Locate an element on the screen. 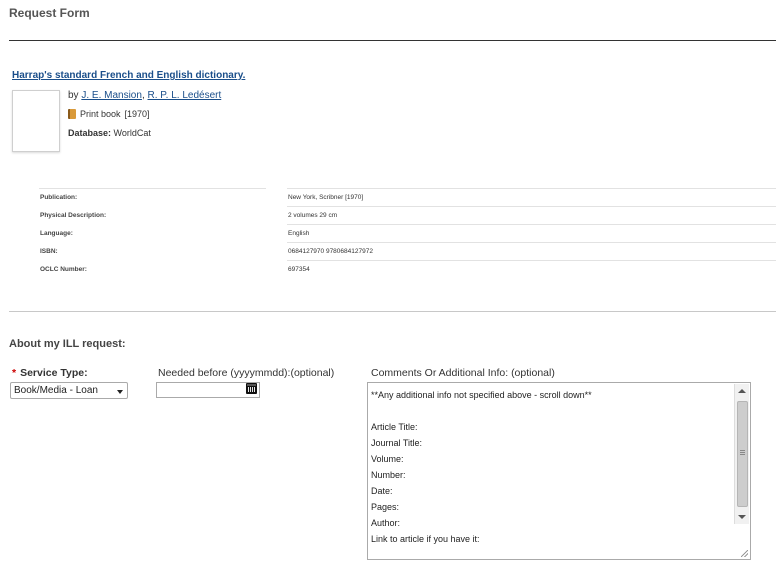 The width and height of the screenshot is (776, 581). header-divider is located at coordinates (392, 40).